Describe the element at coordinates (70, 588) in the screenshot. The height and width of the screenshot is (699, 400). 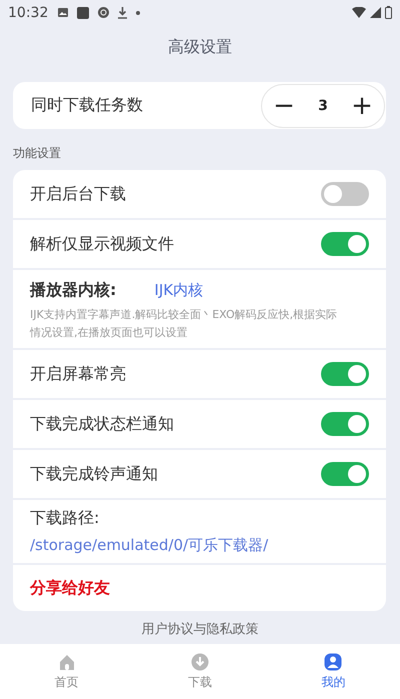
I see `share-link: 分享给好友` at that location.